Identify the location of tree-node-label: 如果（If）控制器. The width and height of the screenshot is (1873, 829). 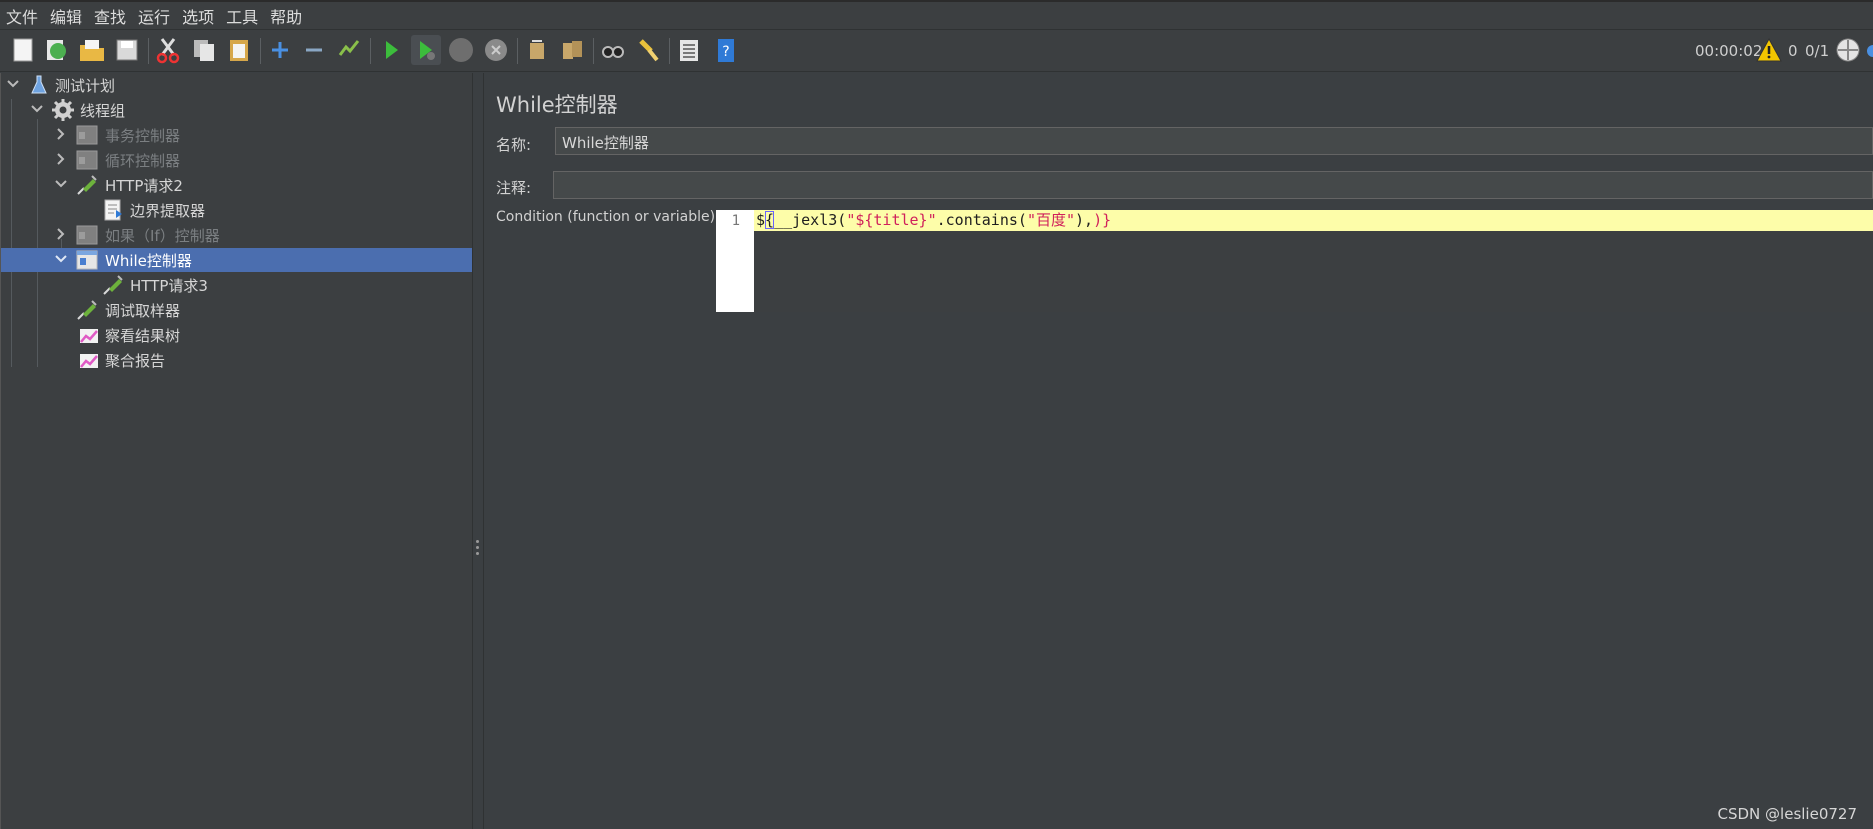
(162, 236).